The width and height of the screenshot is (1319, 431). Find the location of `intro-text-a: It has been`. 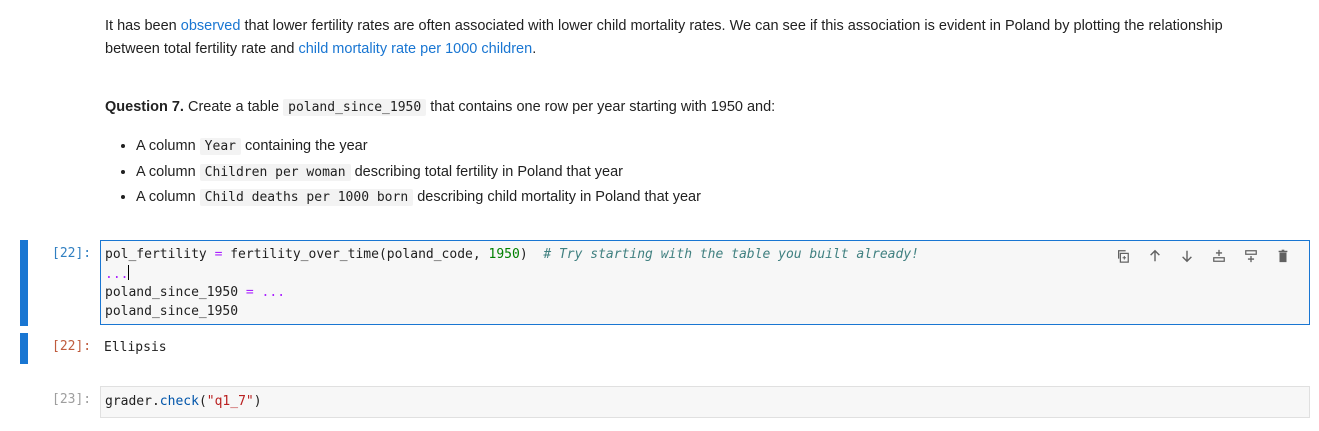

intro-text-a: It has been is located at coordinates (143, 26).